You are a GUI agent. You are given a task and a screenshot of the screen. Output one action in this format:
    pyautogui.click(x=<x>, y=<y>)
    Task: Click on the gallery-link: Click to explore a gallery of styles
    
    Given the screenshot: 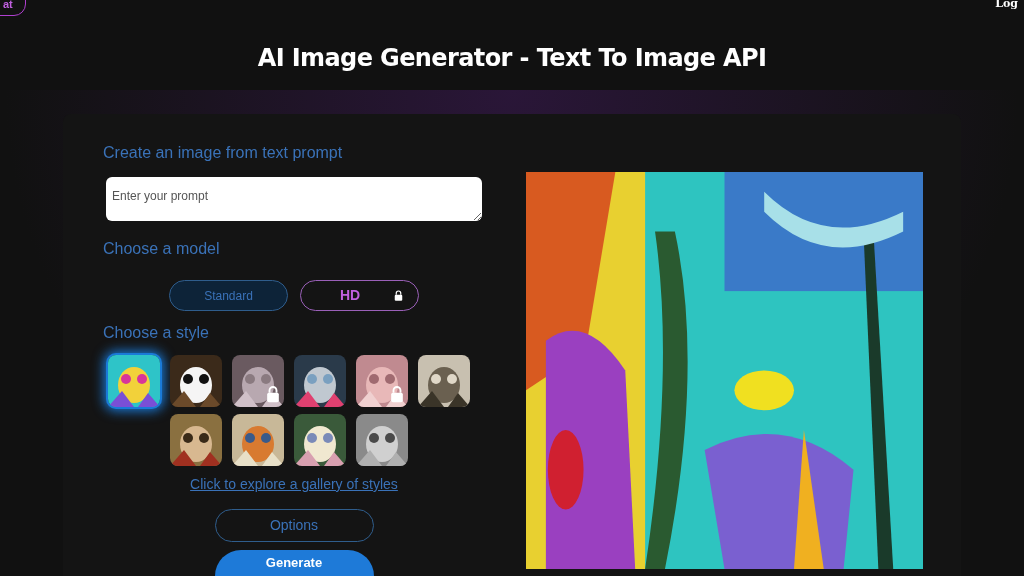 What is the action you would take?
    pyautogui.click(x=294, y=484)
    